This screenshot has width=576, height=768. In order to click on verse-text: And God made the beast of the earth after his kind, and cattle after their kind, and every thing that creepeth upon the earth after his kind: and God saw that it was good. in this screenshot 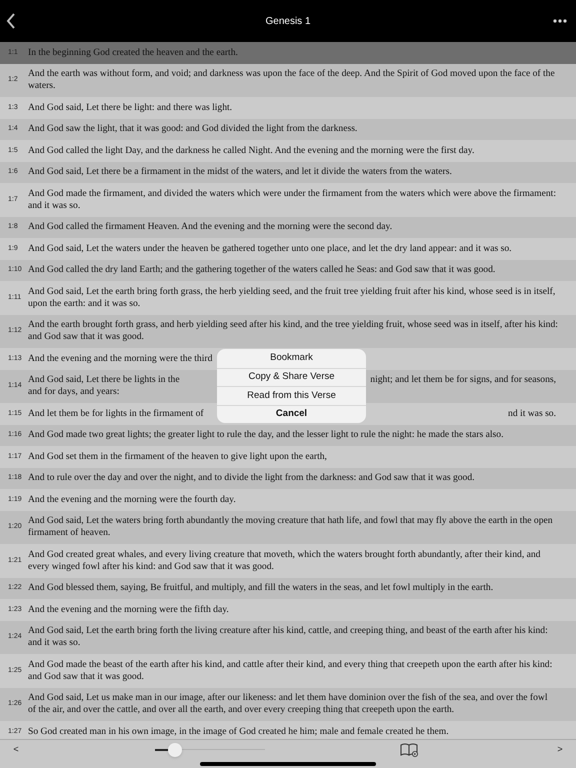, I will do `click(291, 670)`.